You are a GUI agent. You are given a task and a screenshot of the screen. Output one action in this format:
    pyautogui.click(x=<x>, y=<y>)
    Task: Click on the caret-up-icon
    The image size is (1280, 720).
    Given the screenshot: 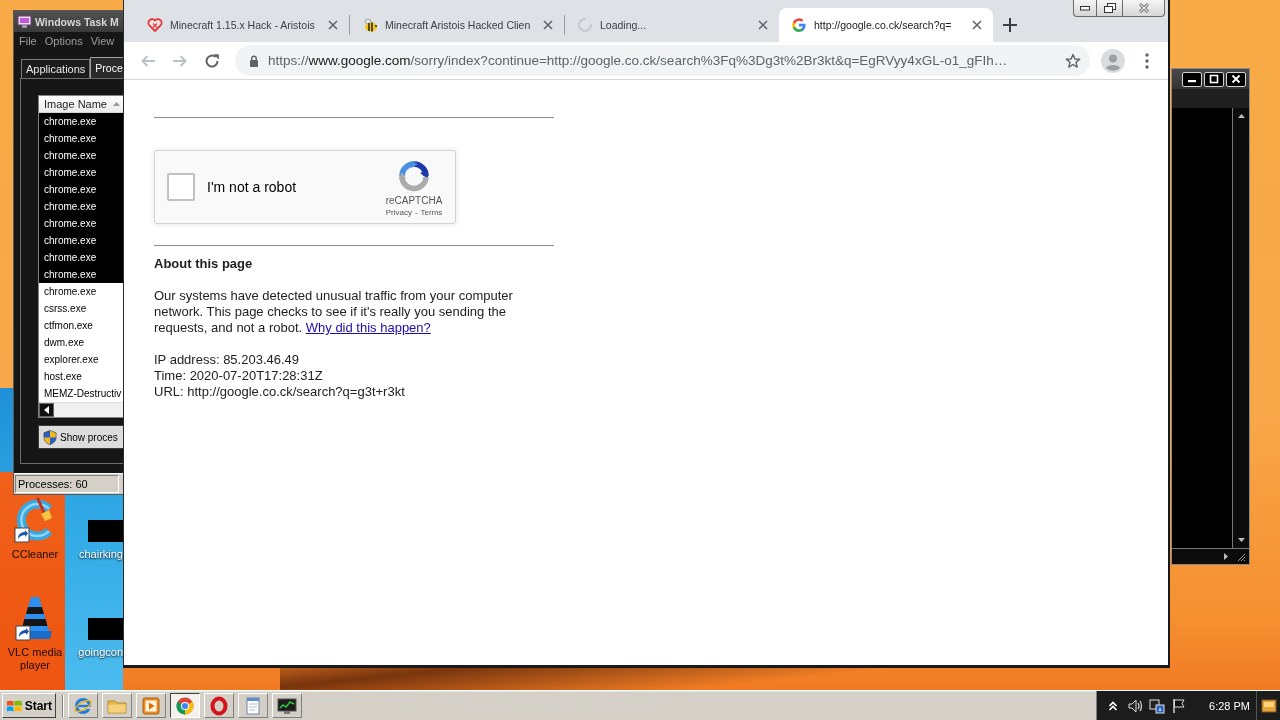 What is the action you would take?
    pyautogui.click(x=1241, y=116)
    